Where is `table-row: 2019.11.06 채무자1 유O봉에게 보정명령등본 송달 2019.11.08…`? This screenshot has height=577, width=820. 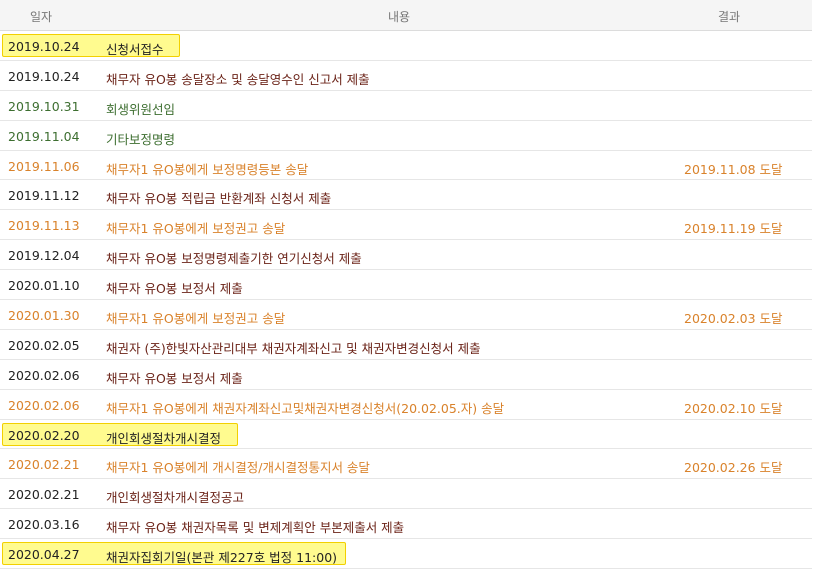
table-row: 2019.11.06 채무자1 유O봉에게 보정명령등본 송달 2019.11.08… is located at coordinates (406, 166).